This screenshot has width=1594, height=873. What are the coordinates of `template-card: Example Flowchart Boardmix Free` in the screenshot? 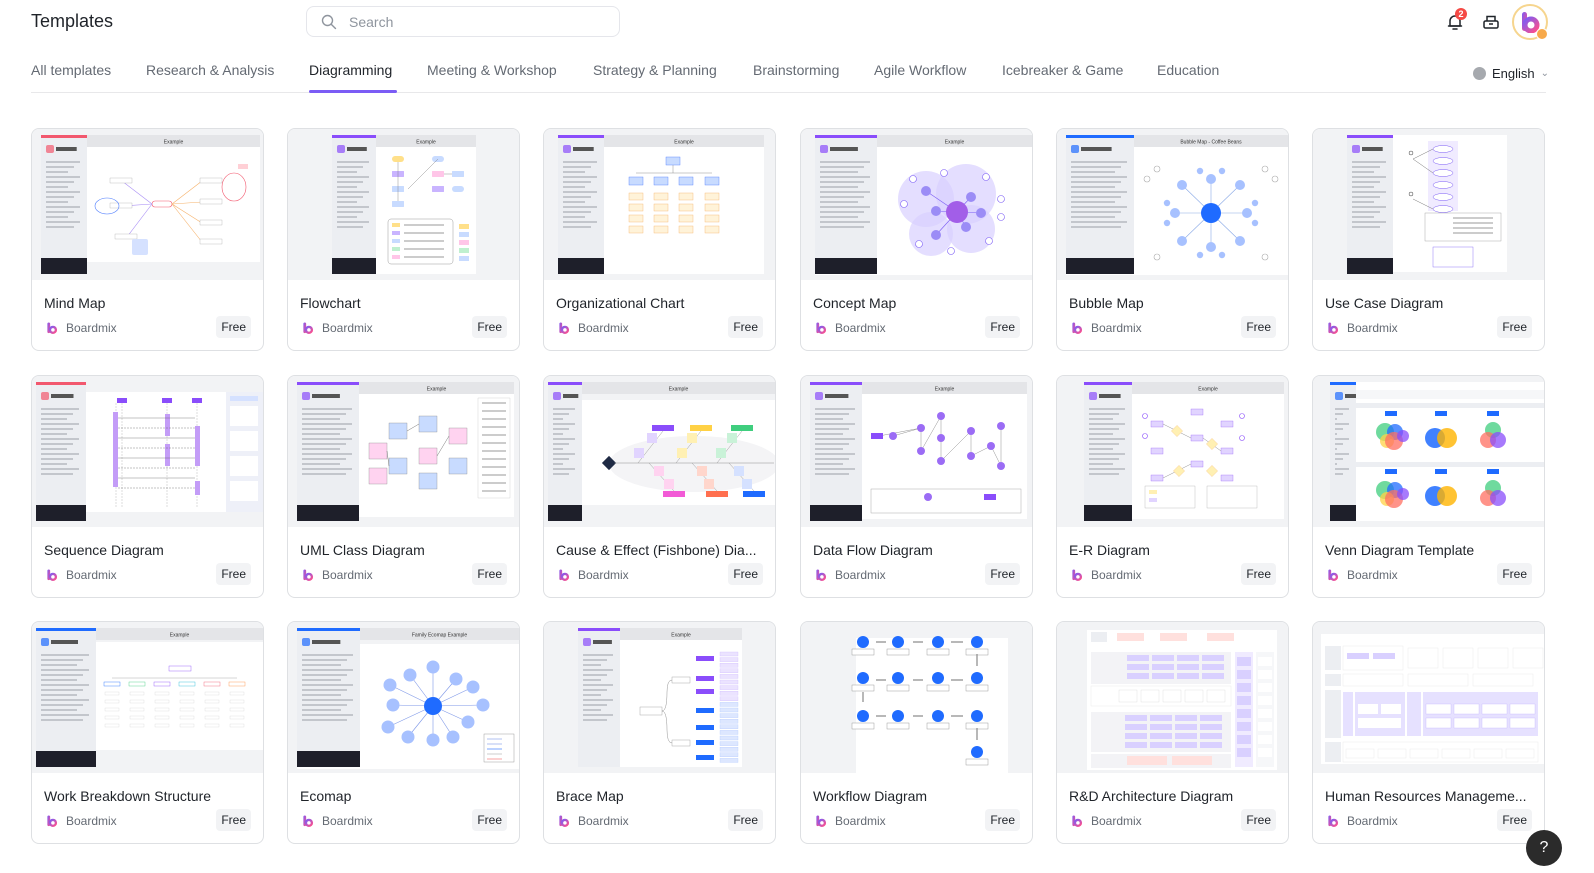 It's located at (403, 239).